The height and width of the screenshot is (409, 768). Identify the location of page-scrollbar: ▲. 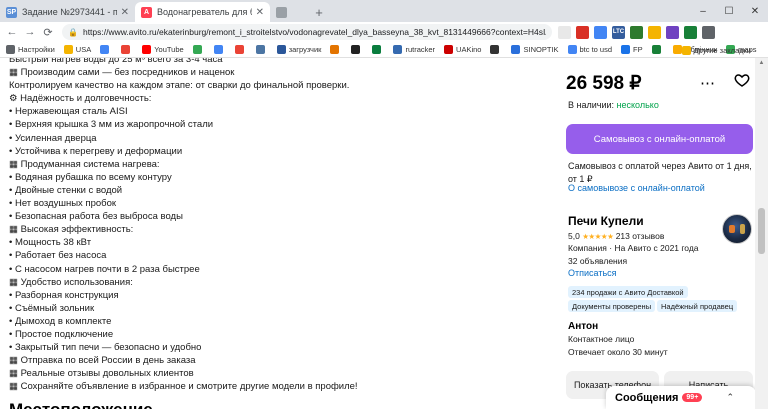
(761, 233).